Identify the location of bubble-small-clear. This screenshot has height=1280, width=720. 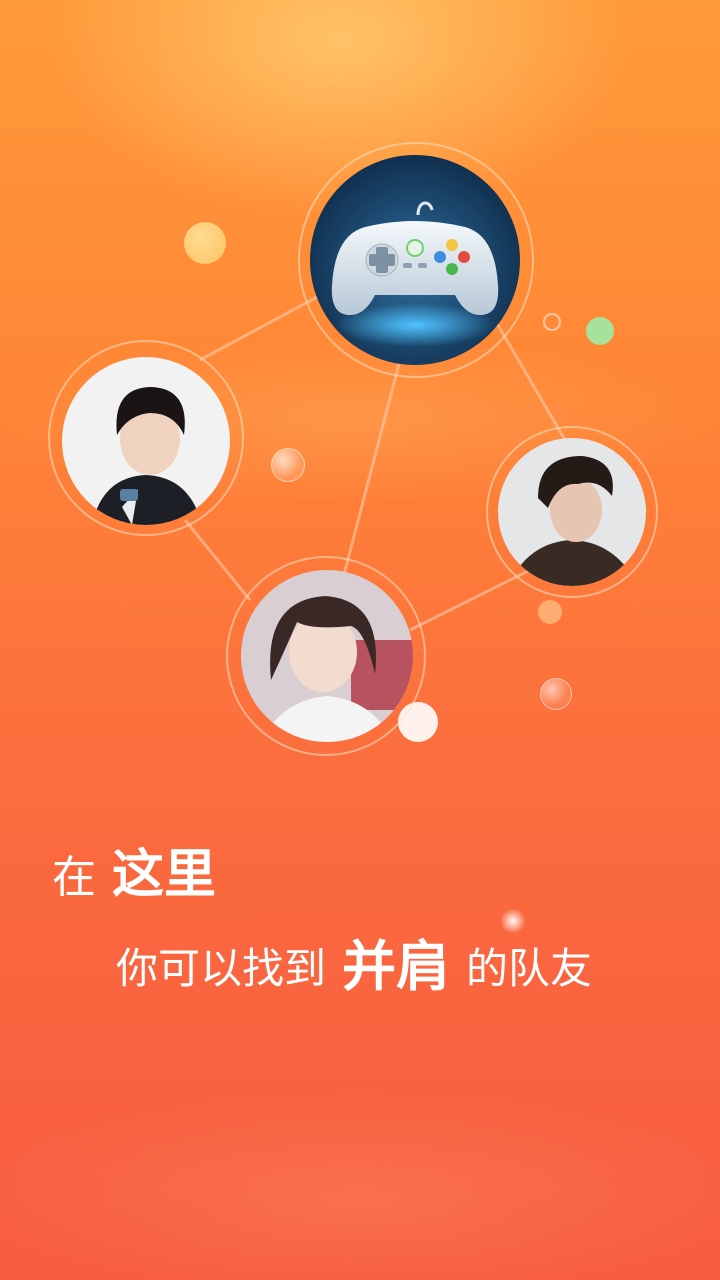
(552, 322).